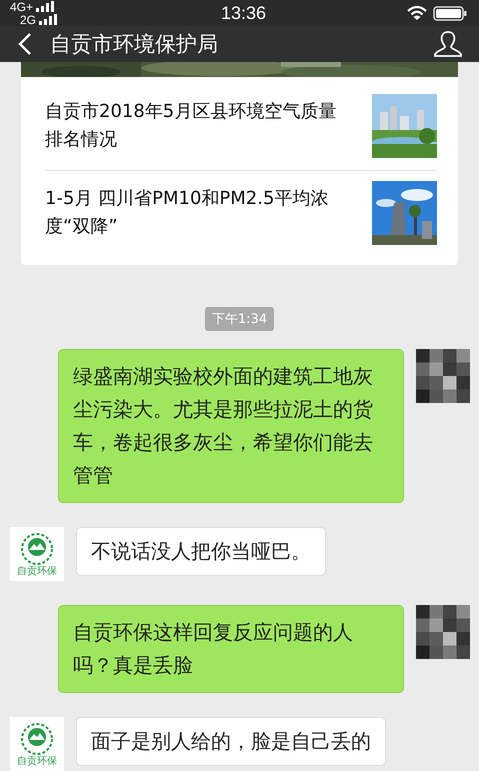 Image resolution: width=479 pixels, height=771 pixels. I want to click on battery-icon, so click(450, 13).